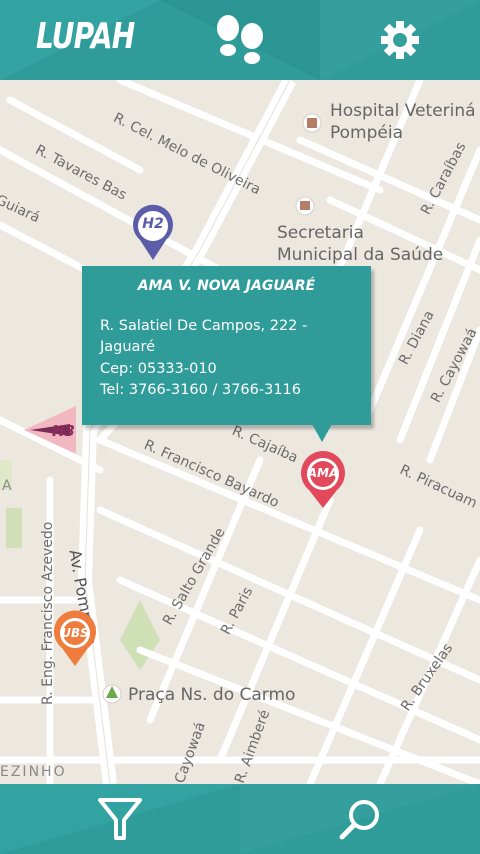  I want to click on marker-ubs: UBS, so click(75, 639).